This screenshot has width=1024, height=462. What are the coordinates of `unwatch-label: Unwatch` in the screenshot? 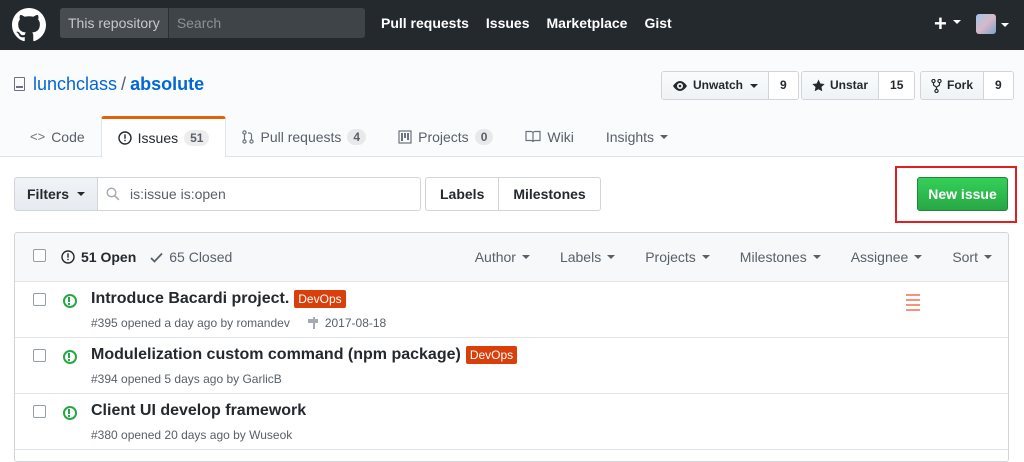 It's located at (718, 85).